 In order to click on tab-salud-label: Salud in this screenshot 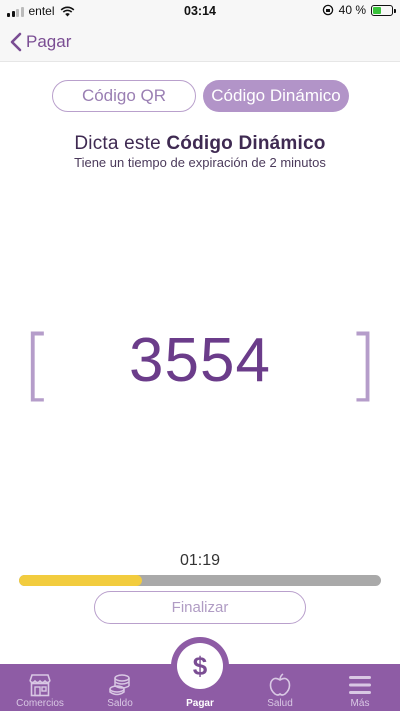, I will do `click(280, 703)`.